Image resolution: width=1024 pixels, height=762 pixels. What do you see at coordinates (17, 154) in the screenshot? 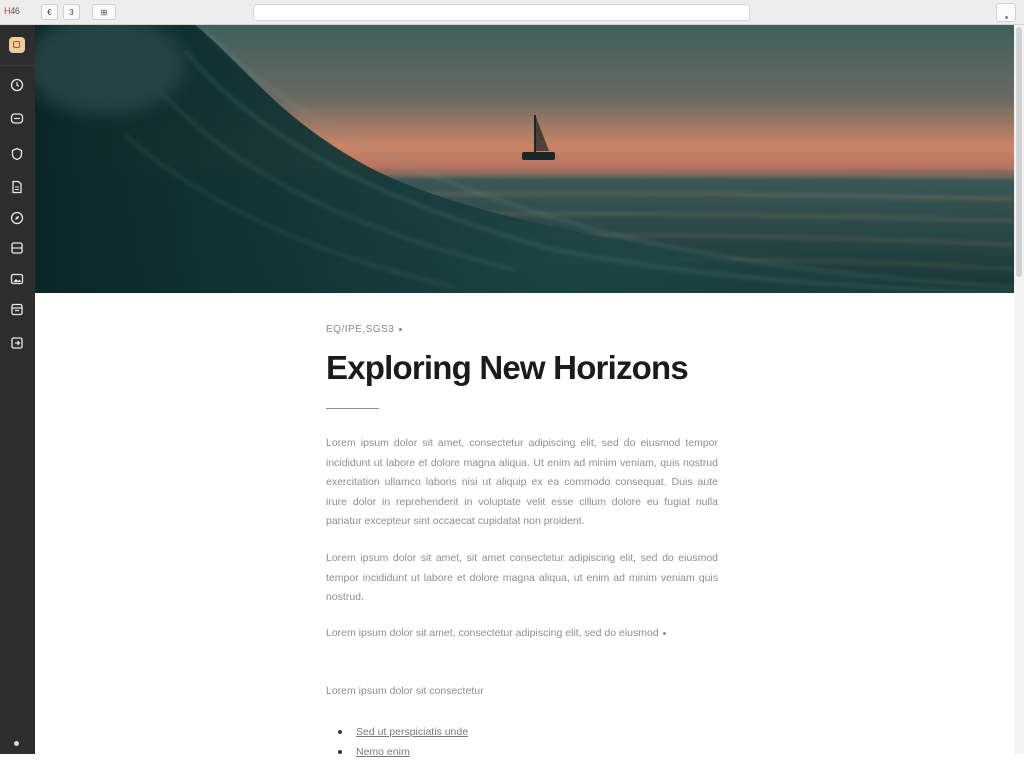
I see `shield-icon` at bounding box center [17, 154].